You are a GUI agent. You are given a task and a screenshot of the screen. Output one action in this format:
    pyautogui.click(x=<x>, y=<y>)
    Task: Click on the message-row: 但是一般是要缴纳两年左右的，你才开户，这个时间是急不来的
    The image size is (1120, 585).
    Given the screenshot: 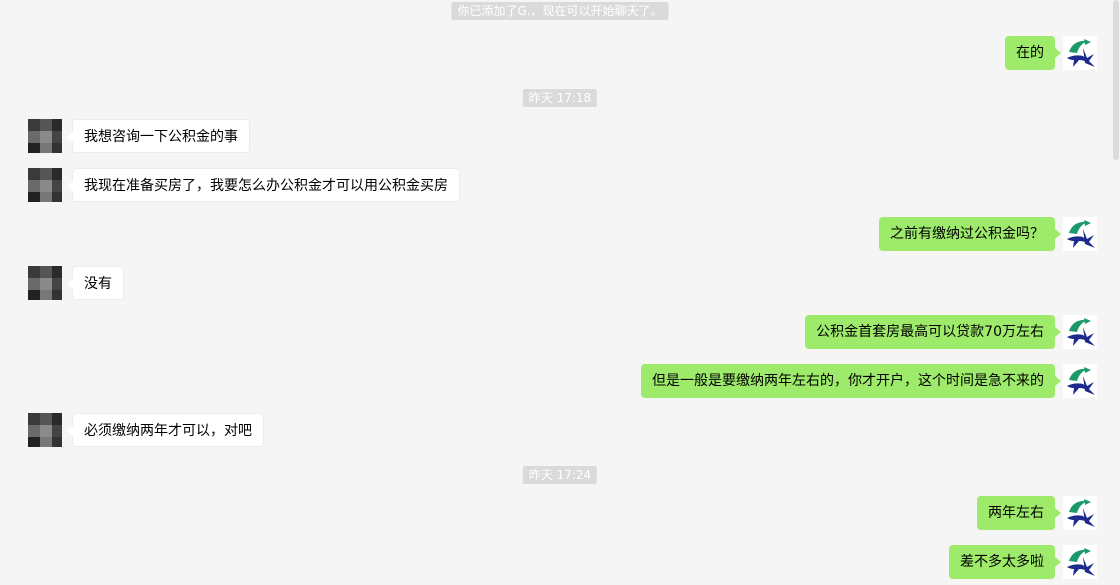 What is the action you would take?
    pyautogui.click(x=560, y=384)
    